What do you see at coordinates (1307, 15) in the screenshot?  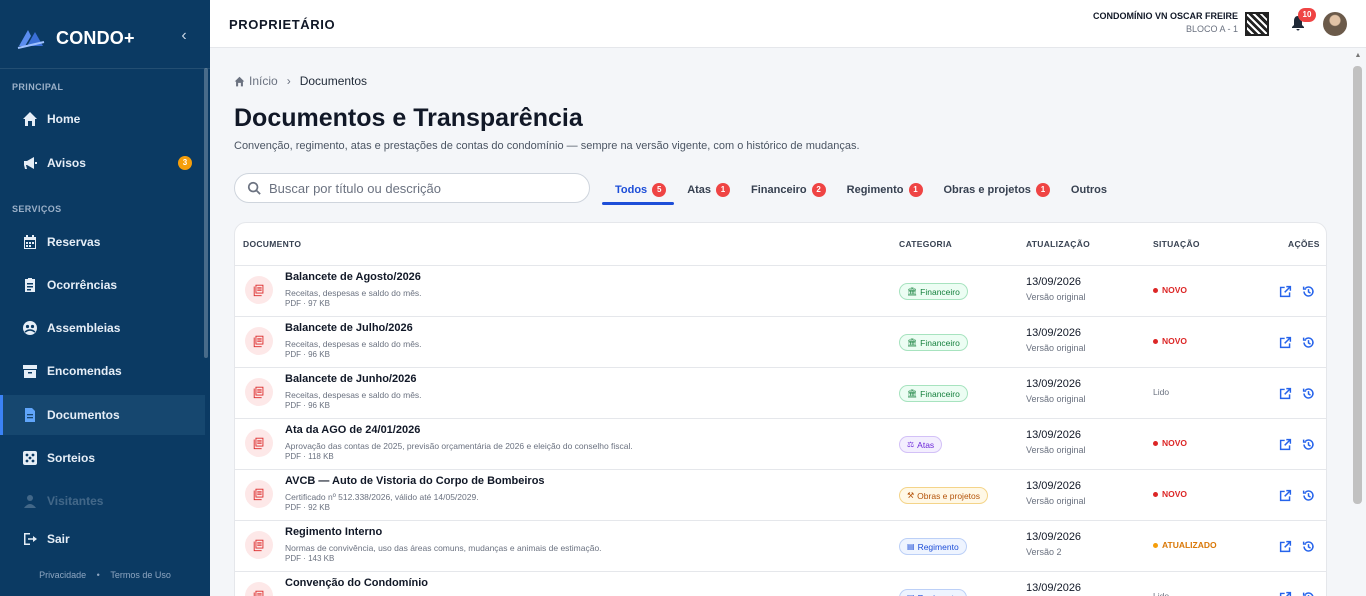 I see `notifications-count-badge: 10` at bounding box center [1307, 15].